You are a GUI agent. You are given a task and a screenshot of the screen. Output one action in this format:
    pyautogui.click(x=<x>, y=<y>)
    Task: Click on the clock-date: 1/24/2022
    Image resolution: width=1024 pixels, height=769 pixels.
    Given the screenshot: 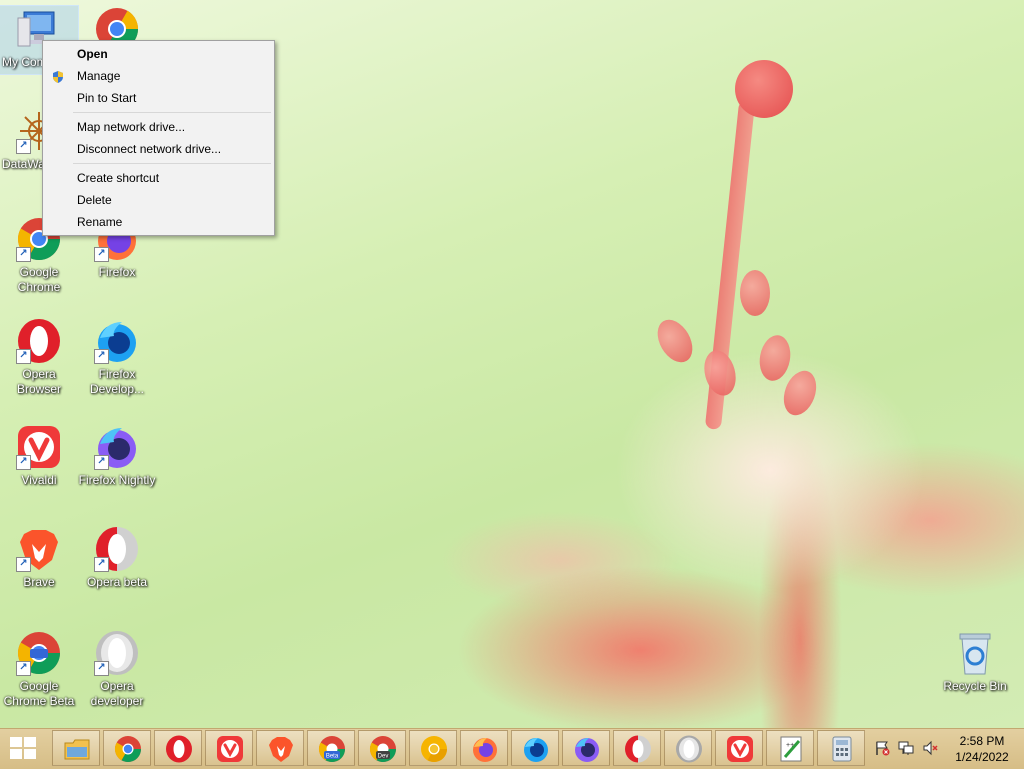 What is the action you would take?
    pyautogui.click(x=982, y=757)
    